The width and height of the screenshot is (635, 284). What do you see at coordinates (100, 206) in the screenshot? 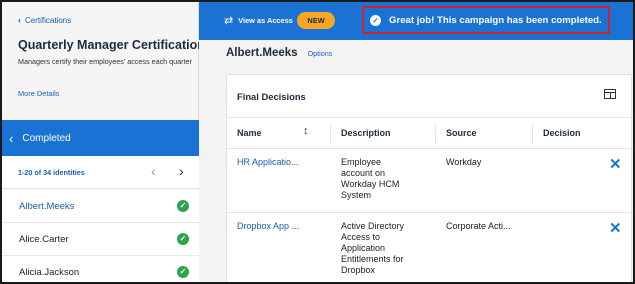
I see `identity-item: Albert.Meeks ✓` at bounding box center [100, 206].